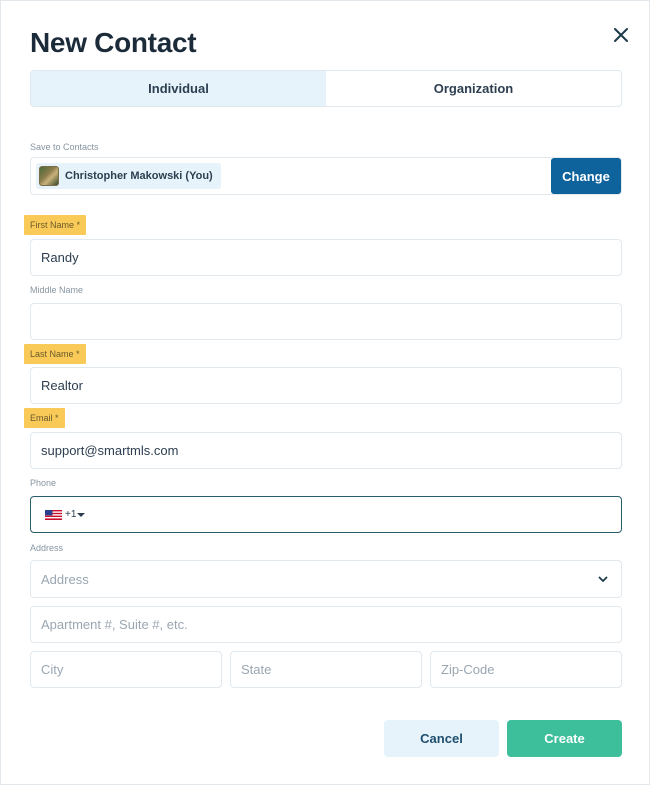 The image size is (650, 785). What do you see at coordinates (81, 514) in the screenshot?
I see `caret-down-icon` at bounding box center [81, 514].